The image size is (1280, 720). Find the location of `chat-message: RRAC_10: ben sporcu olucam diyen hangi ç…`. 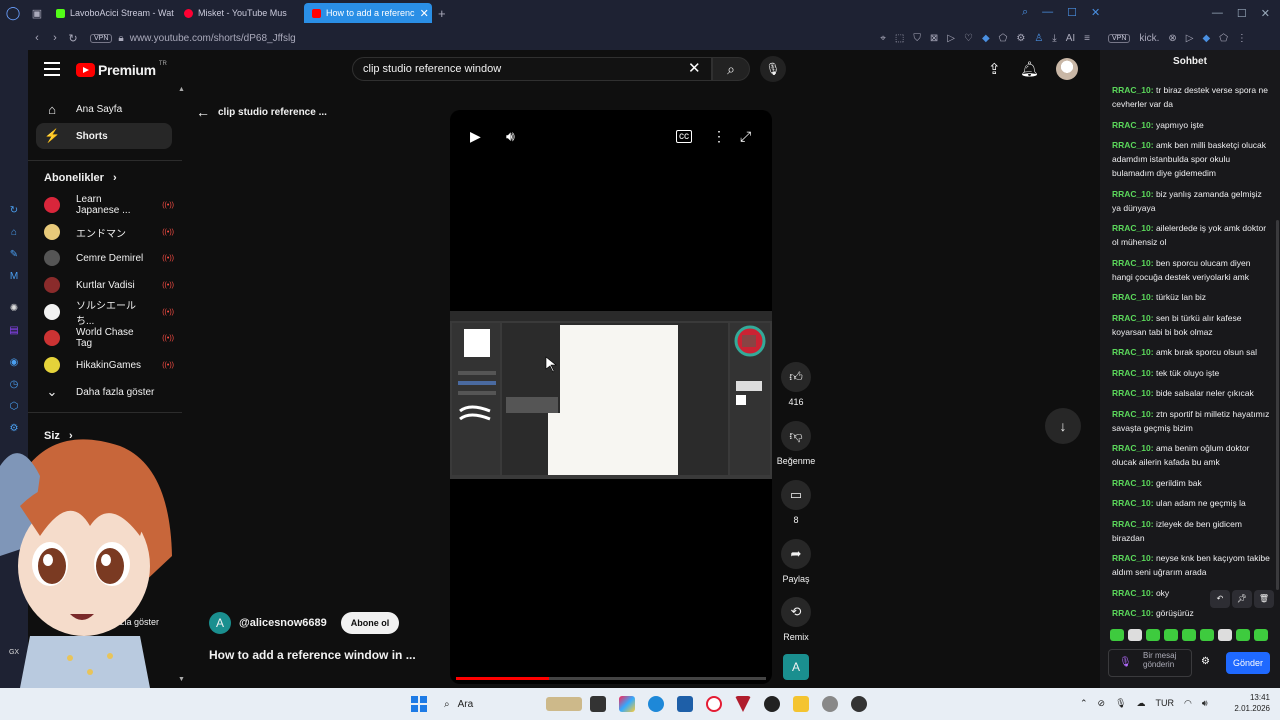

chat-message: RRAC_10: ben sporcu olucam diyen hangi ç… is located at coordinates (1191, 270).